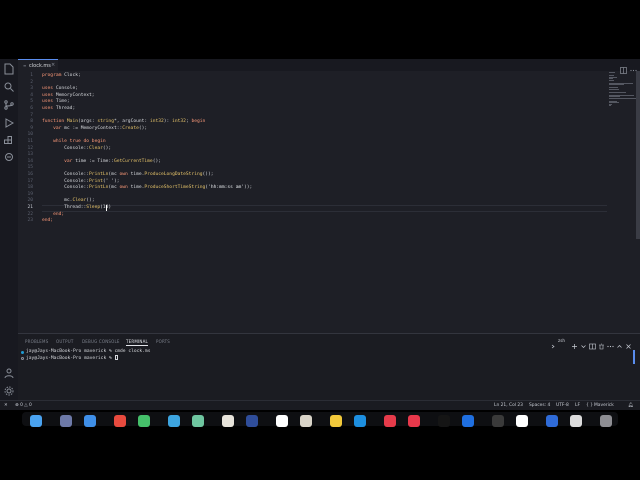  Describe the element at coordinates (90, 421) in the screenshot. I see `safari-dock-icon` at that location.